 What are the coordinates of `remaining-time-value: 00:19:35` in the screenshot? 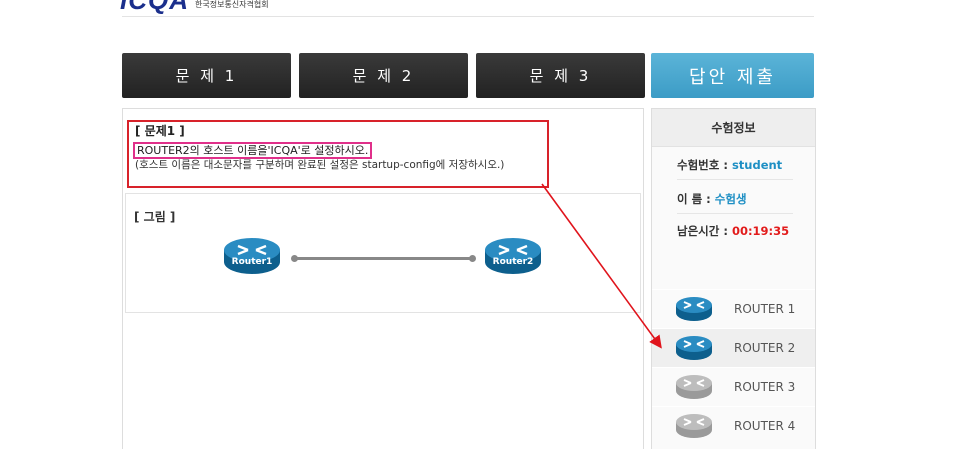 It's located at (760, 231).